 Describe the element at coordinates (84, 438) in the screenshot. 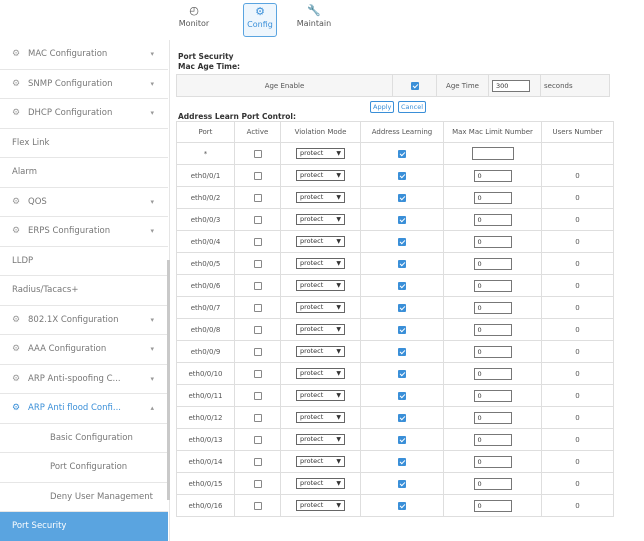

I see `sidebar-item-basic-configuration: Basic Configuration` at that location.